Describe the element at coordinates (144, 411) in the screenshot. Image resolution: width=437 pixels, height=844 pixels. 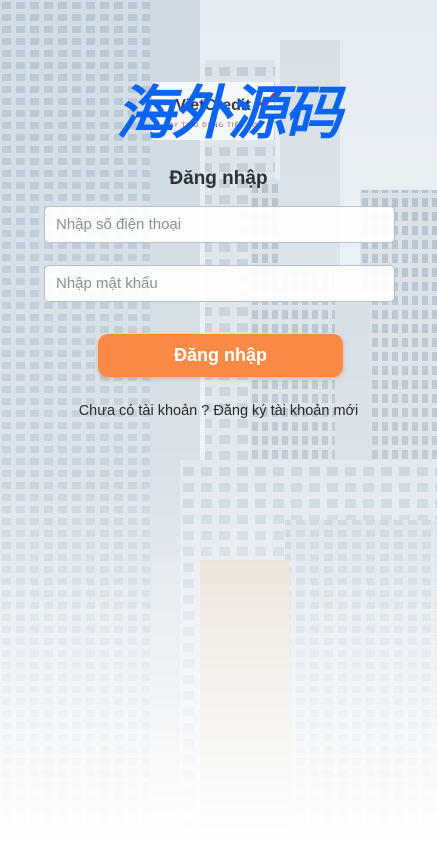
I see `signup-prompt: Chưa có tài khoản ?` at that location.